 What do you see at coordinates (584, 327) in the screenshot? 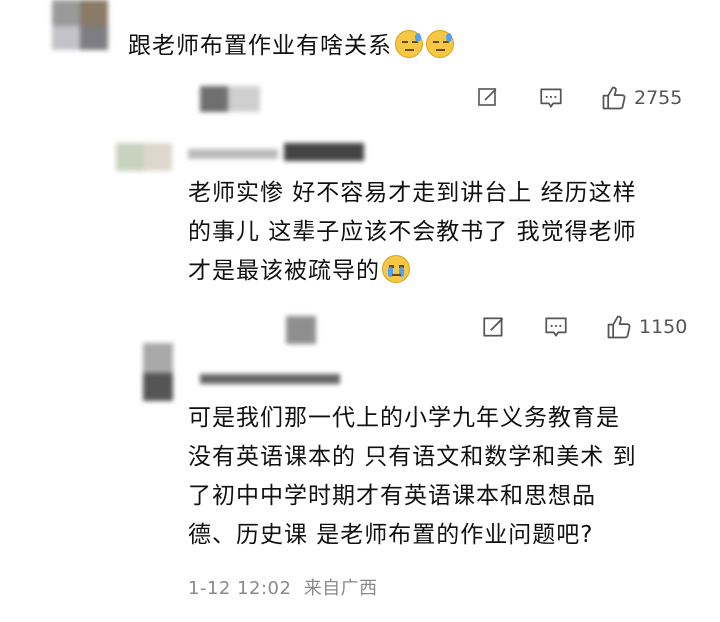
I see `action-bar: 1150` at bounding box center [584, 327].